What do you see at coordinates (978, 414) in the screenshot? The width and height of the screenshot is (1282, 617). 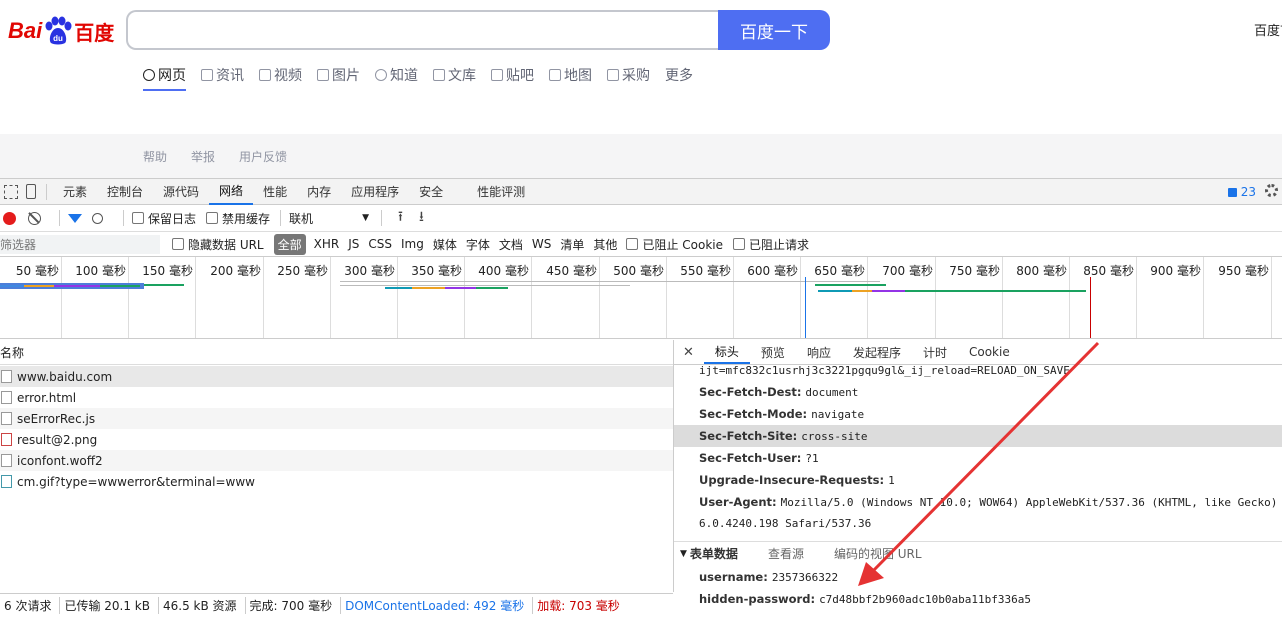 I see `header-row: Sec-Fetch-Mode: navigate` at bounding box center [978, 414].